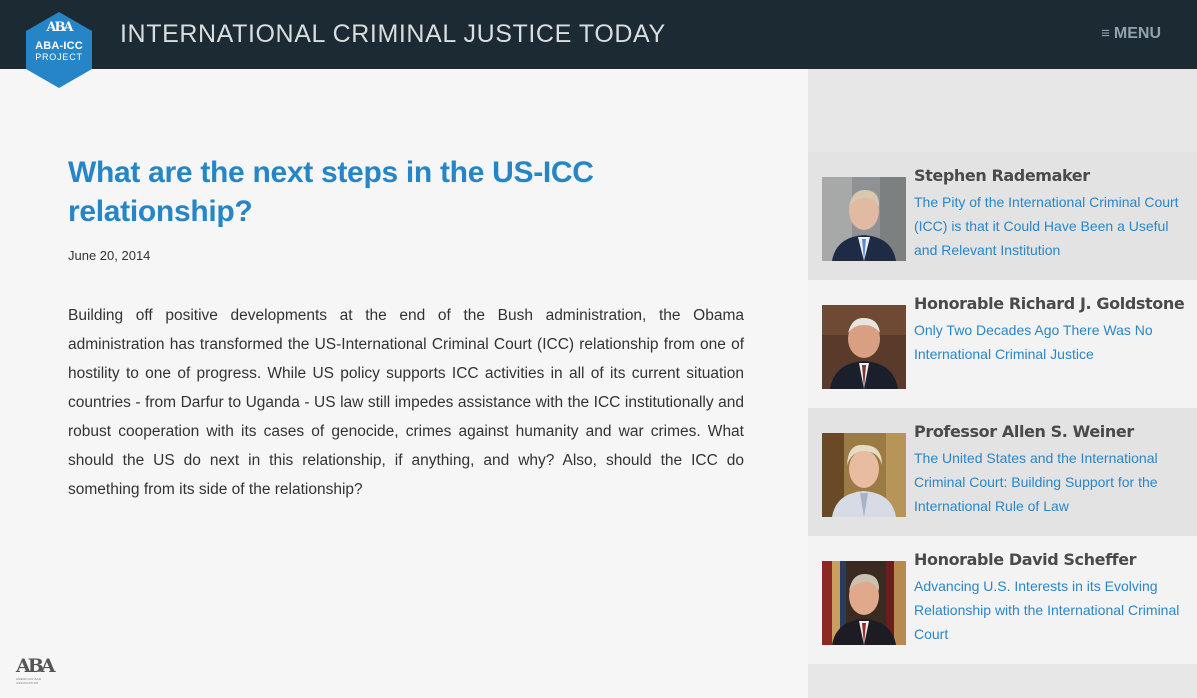 Image resolution: width=1197 pixels, height=698 pixels. I want to click on menu-label: MENU, so click(1137, 33).